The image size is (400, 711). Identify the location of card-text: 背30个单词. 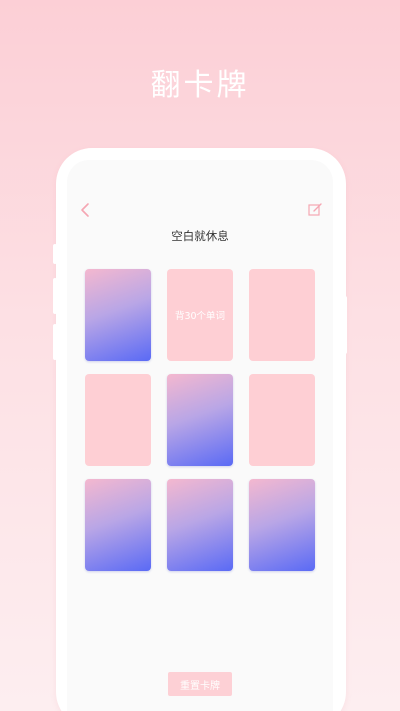
(200, 316).